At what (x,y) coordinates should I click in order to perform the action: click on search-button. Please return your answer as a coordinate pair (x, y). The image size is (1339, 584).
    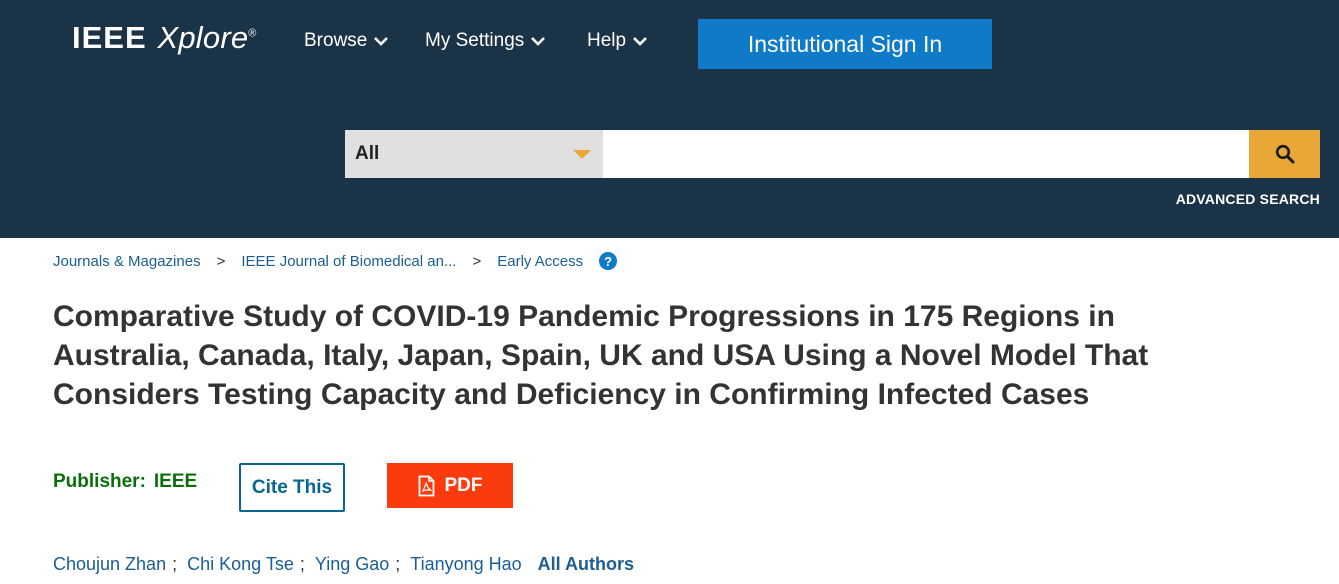
    Looking at the image, I should click on (1284, 154).